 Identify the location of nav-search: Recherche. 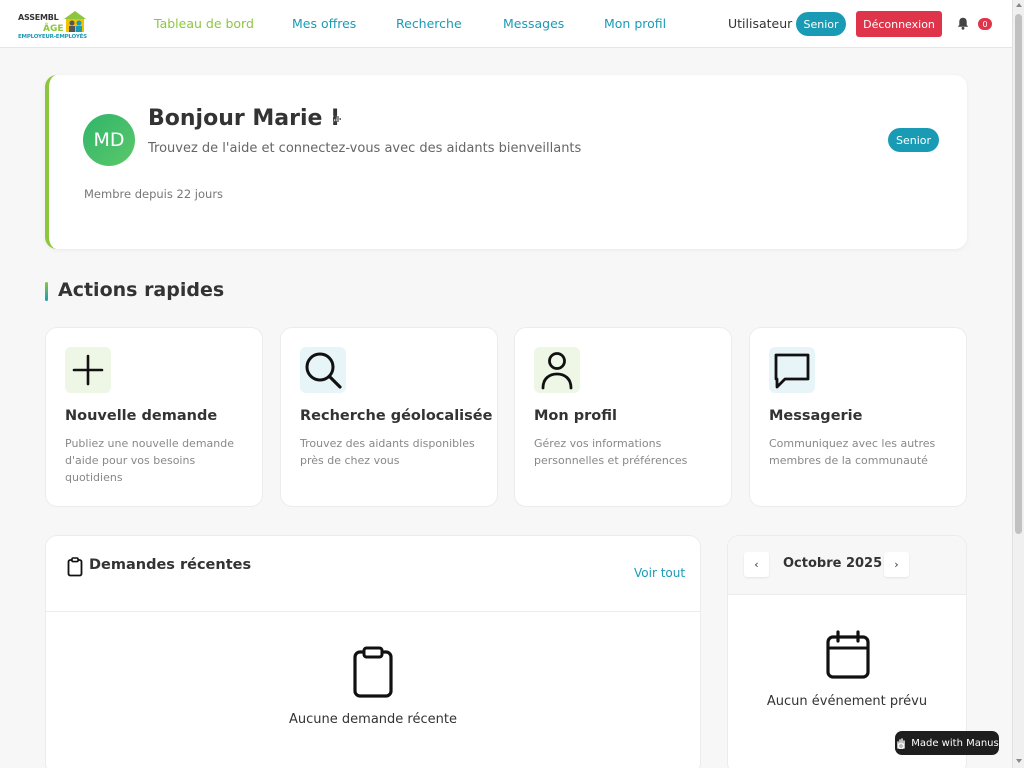
(429, 23).